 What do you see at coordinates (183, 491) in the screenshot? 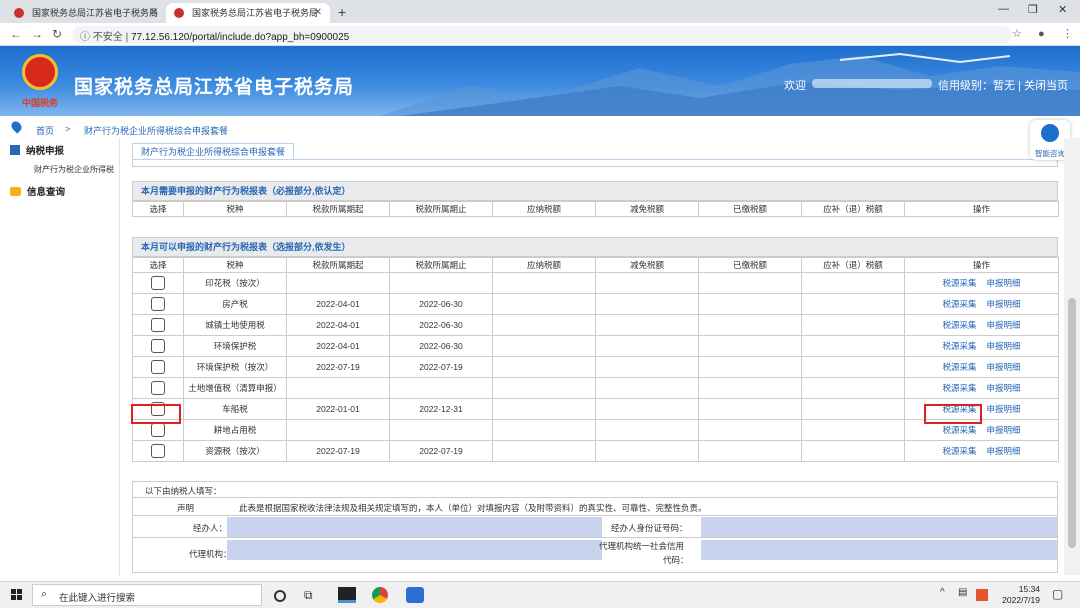
I see `declaration-intro: 以下由纳税人填写：` at bounding box center [183, 491].